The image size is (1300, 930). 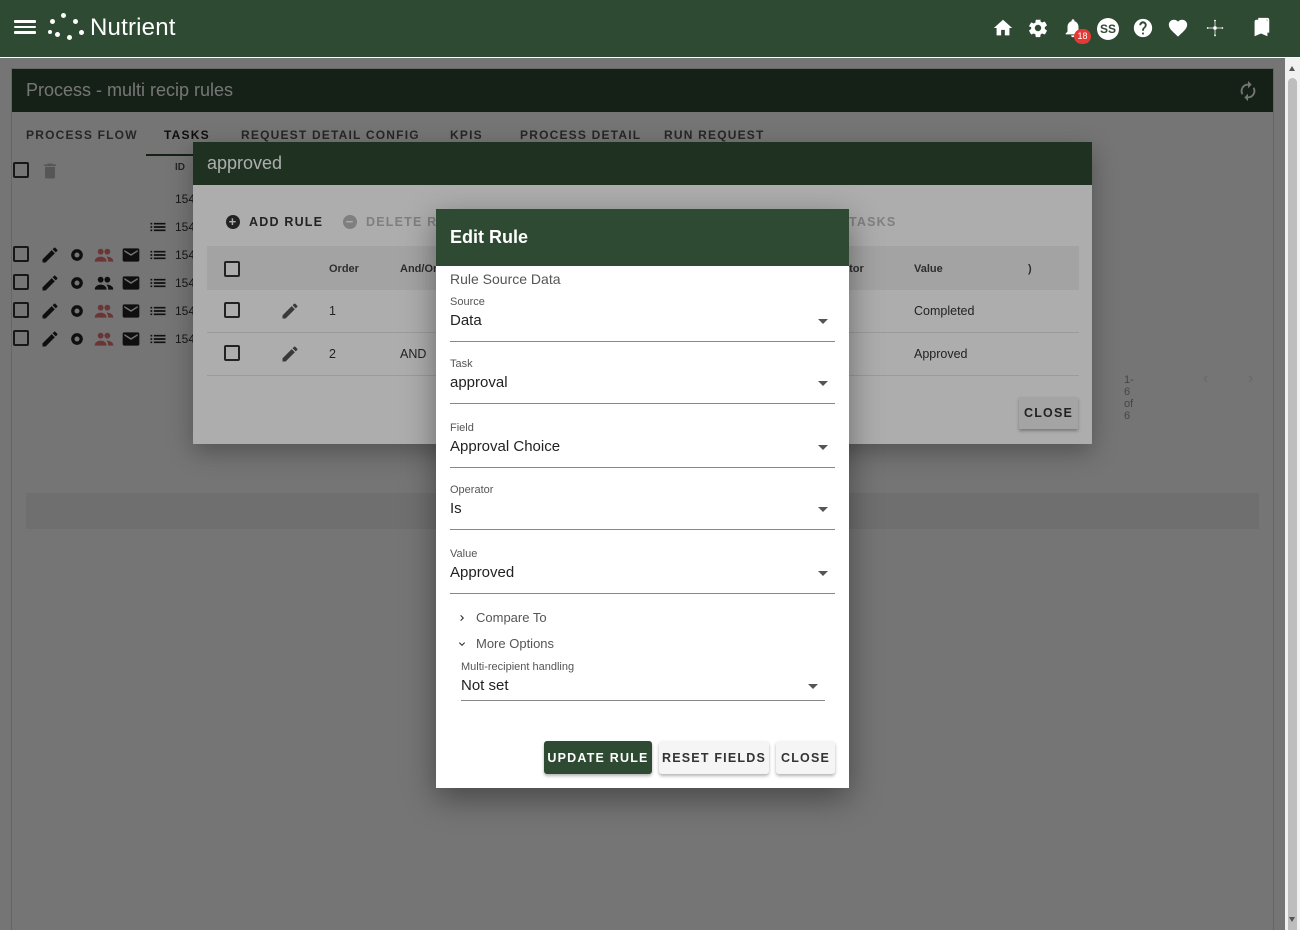 What do you see at coordinates (642, 445) in the screenshot?
I see `field-select: Field Approval Choice` at bounding box center [642, 445].